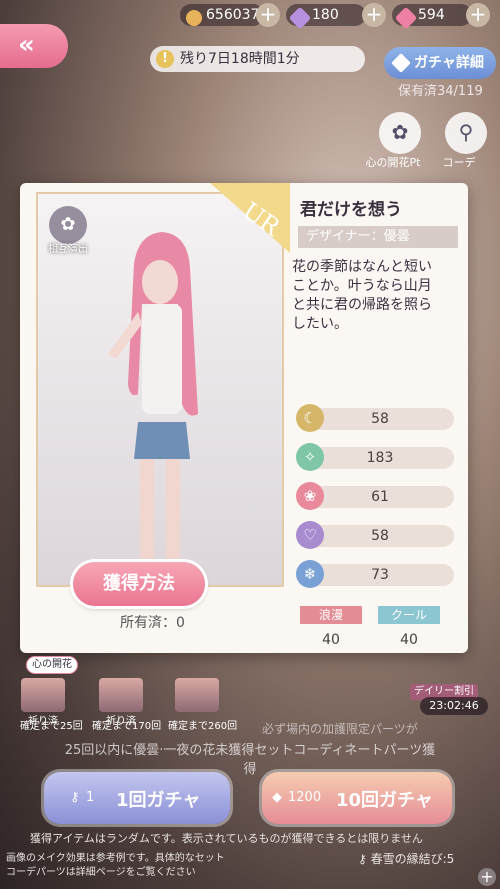 The height and width of the screenshot is (889, 500). I want to click on sweet-icon: ❀, so click(310, 496).